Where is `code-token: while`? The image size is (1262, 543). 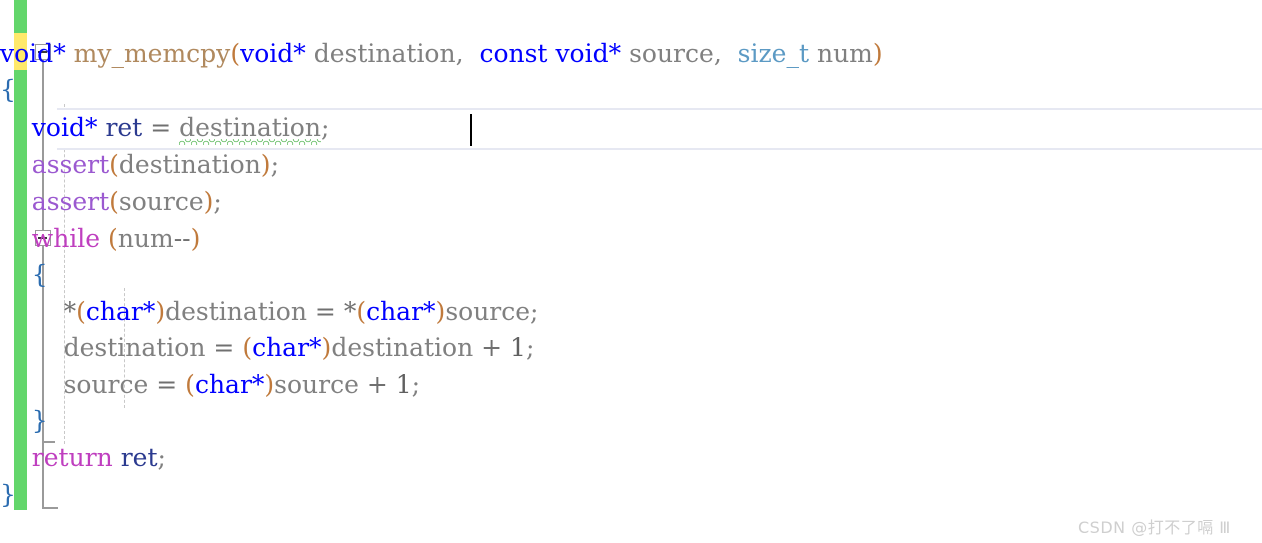 code-token: while is located at coordinates (66, 238).